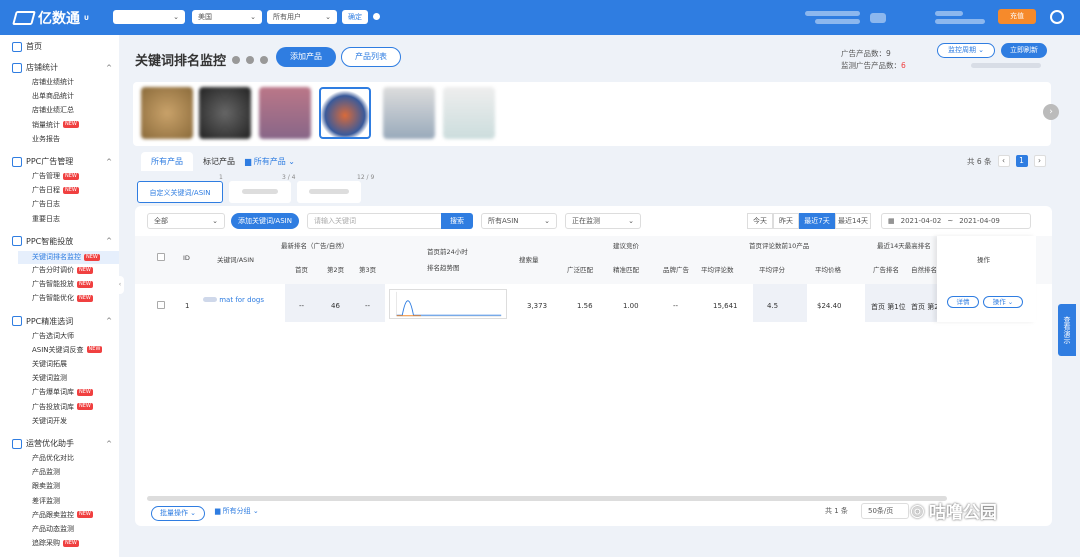 The image size is (1080, 557). I want to click on sidebar-item: 广告智能投放 NEW, so click(62, 284).